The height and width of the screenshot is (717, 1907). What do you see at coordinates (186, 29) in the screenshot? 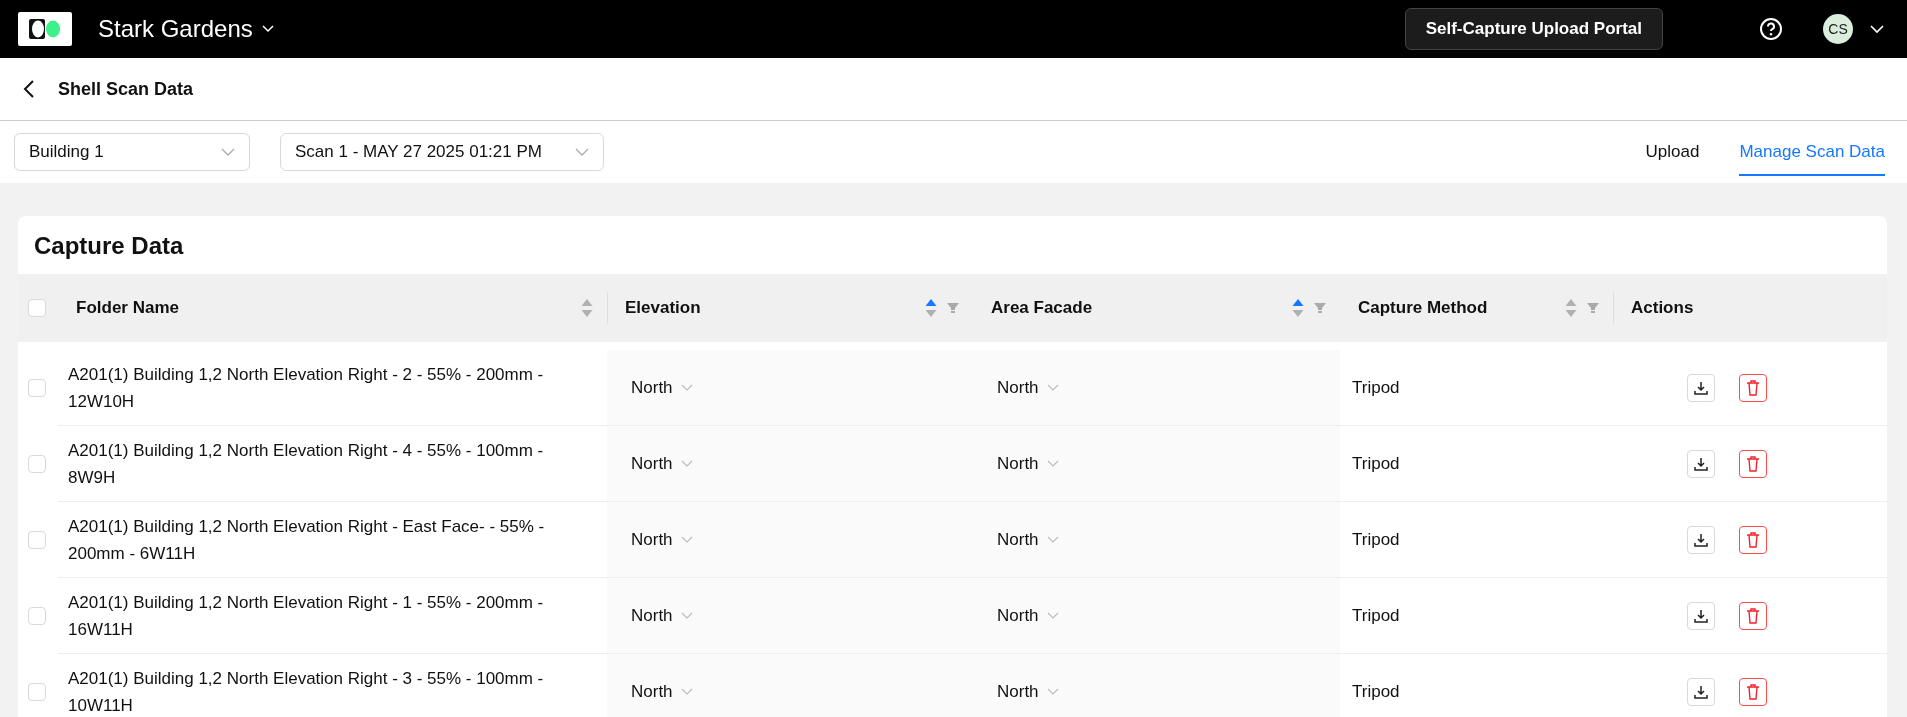
I see `project-dropdown: Stark Gardens` at bounding box center [186, 29].